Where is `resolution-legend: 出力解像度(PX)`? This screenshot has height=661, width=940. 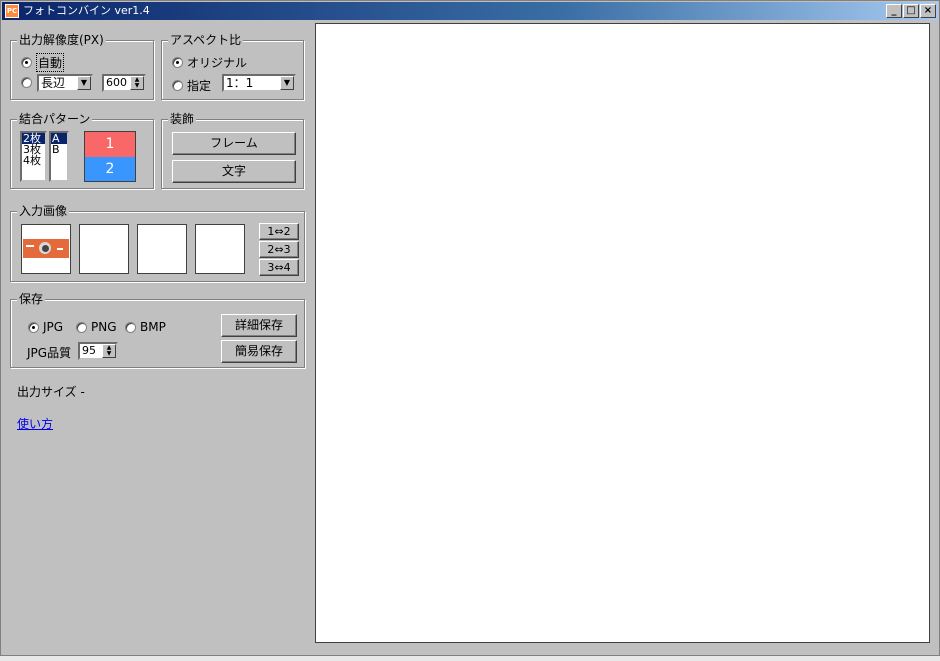
resolution-legend: 出力解像度(PX) is located at coordinates (61, 40).